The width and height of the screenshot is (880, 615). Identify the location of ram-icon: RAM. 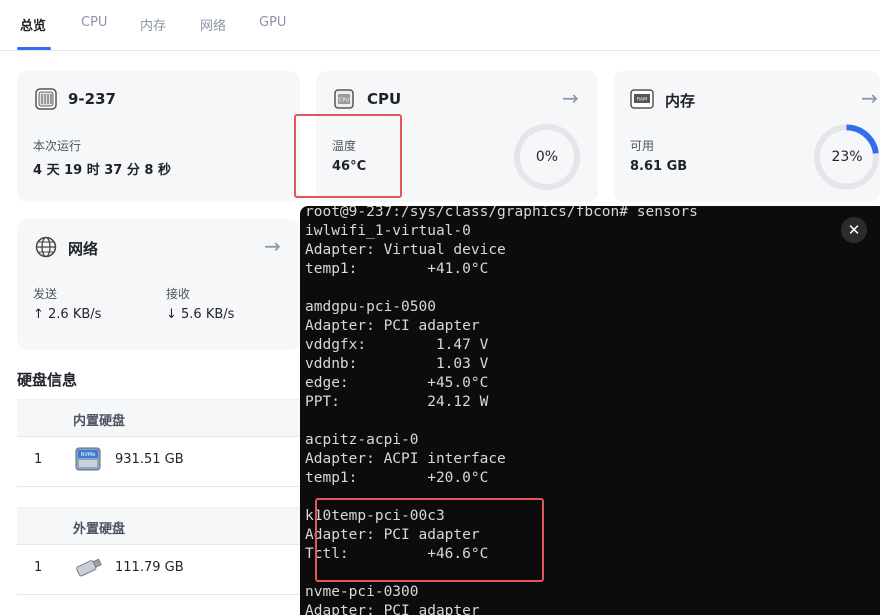
(642, 99).